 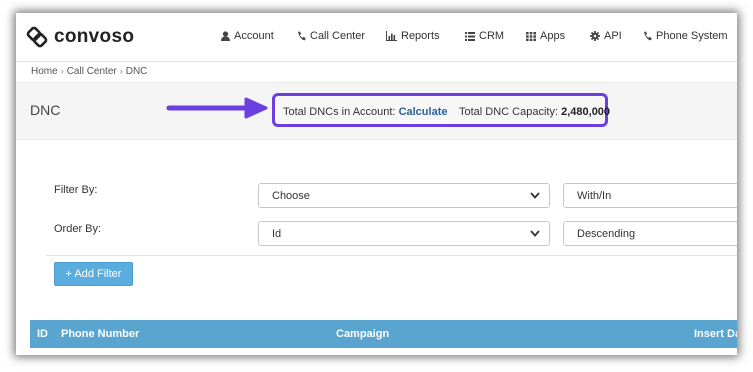 I want to click on nav-phone-system: Phone System, so click(x=685, y=36).